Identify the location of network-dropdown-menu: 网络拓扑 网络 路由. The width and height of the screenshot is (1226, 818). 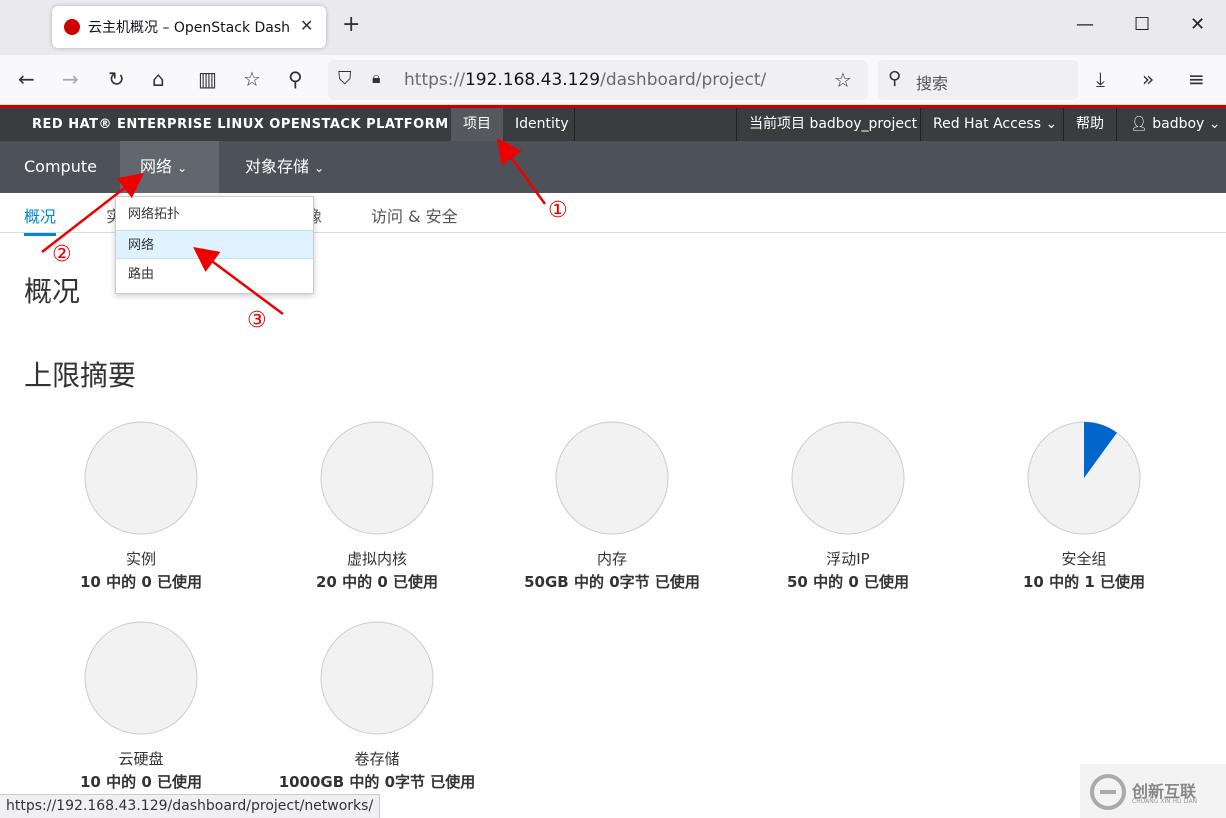
(214, 245).